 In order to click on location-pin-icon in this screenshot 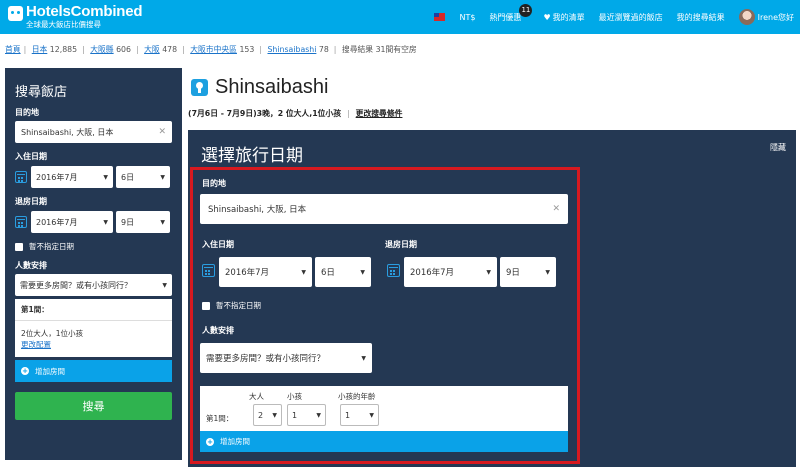, I will do `click(199, 87)`.